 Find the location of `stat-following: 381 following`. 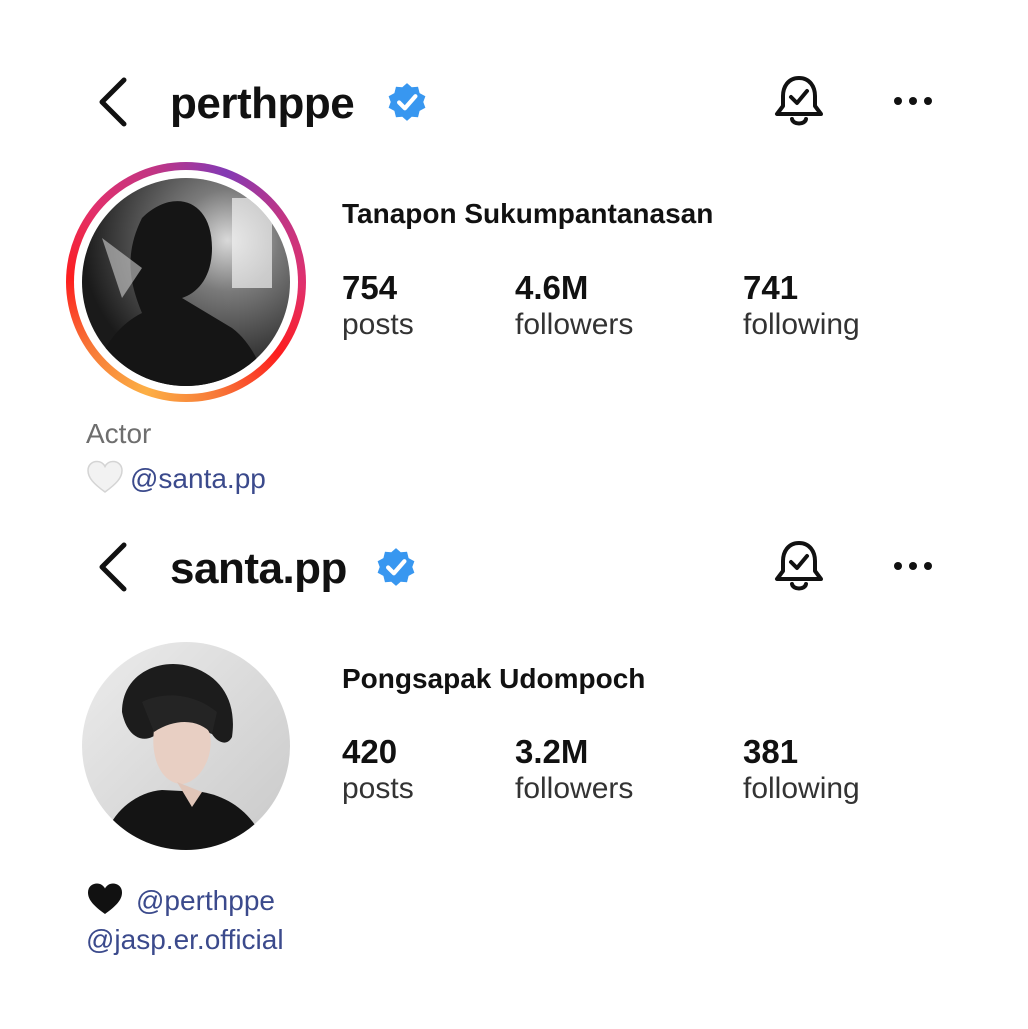

stat-following: 381 following is located at coordinates (801, 770).